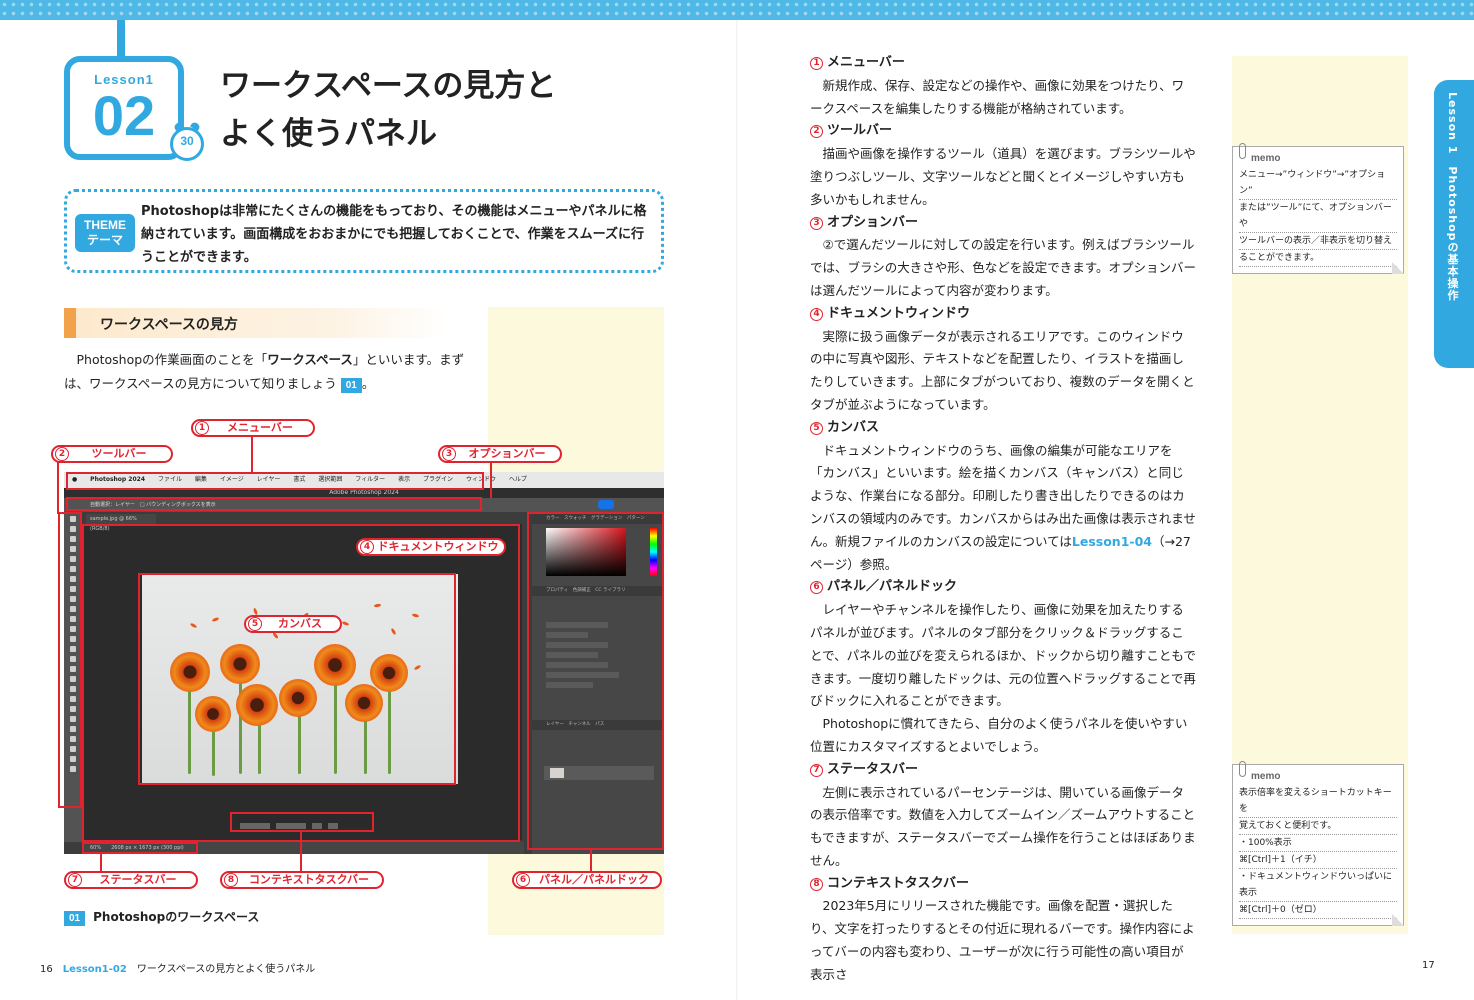 This screenshot has height=1000, width=1474. Describe the element at coordinates (75, 918) in the screenshot. I see `figure-caption-tag: 01` at that location.